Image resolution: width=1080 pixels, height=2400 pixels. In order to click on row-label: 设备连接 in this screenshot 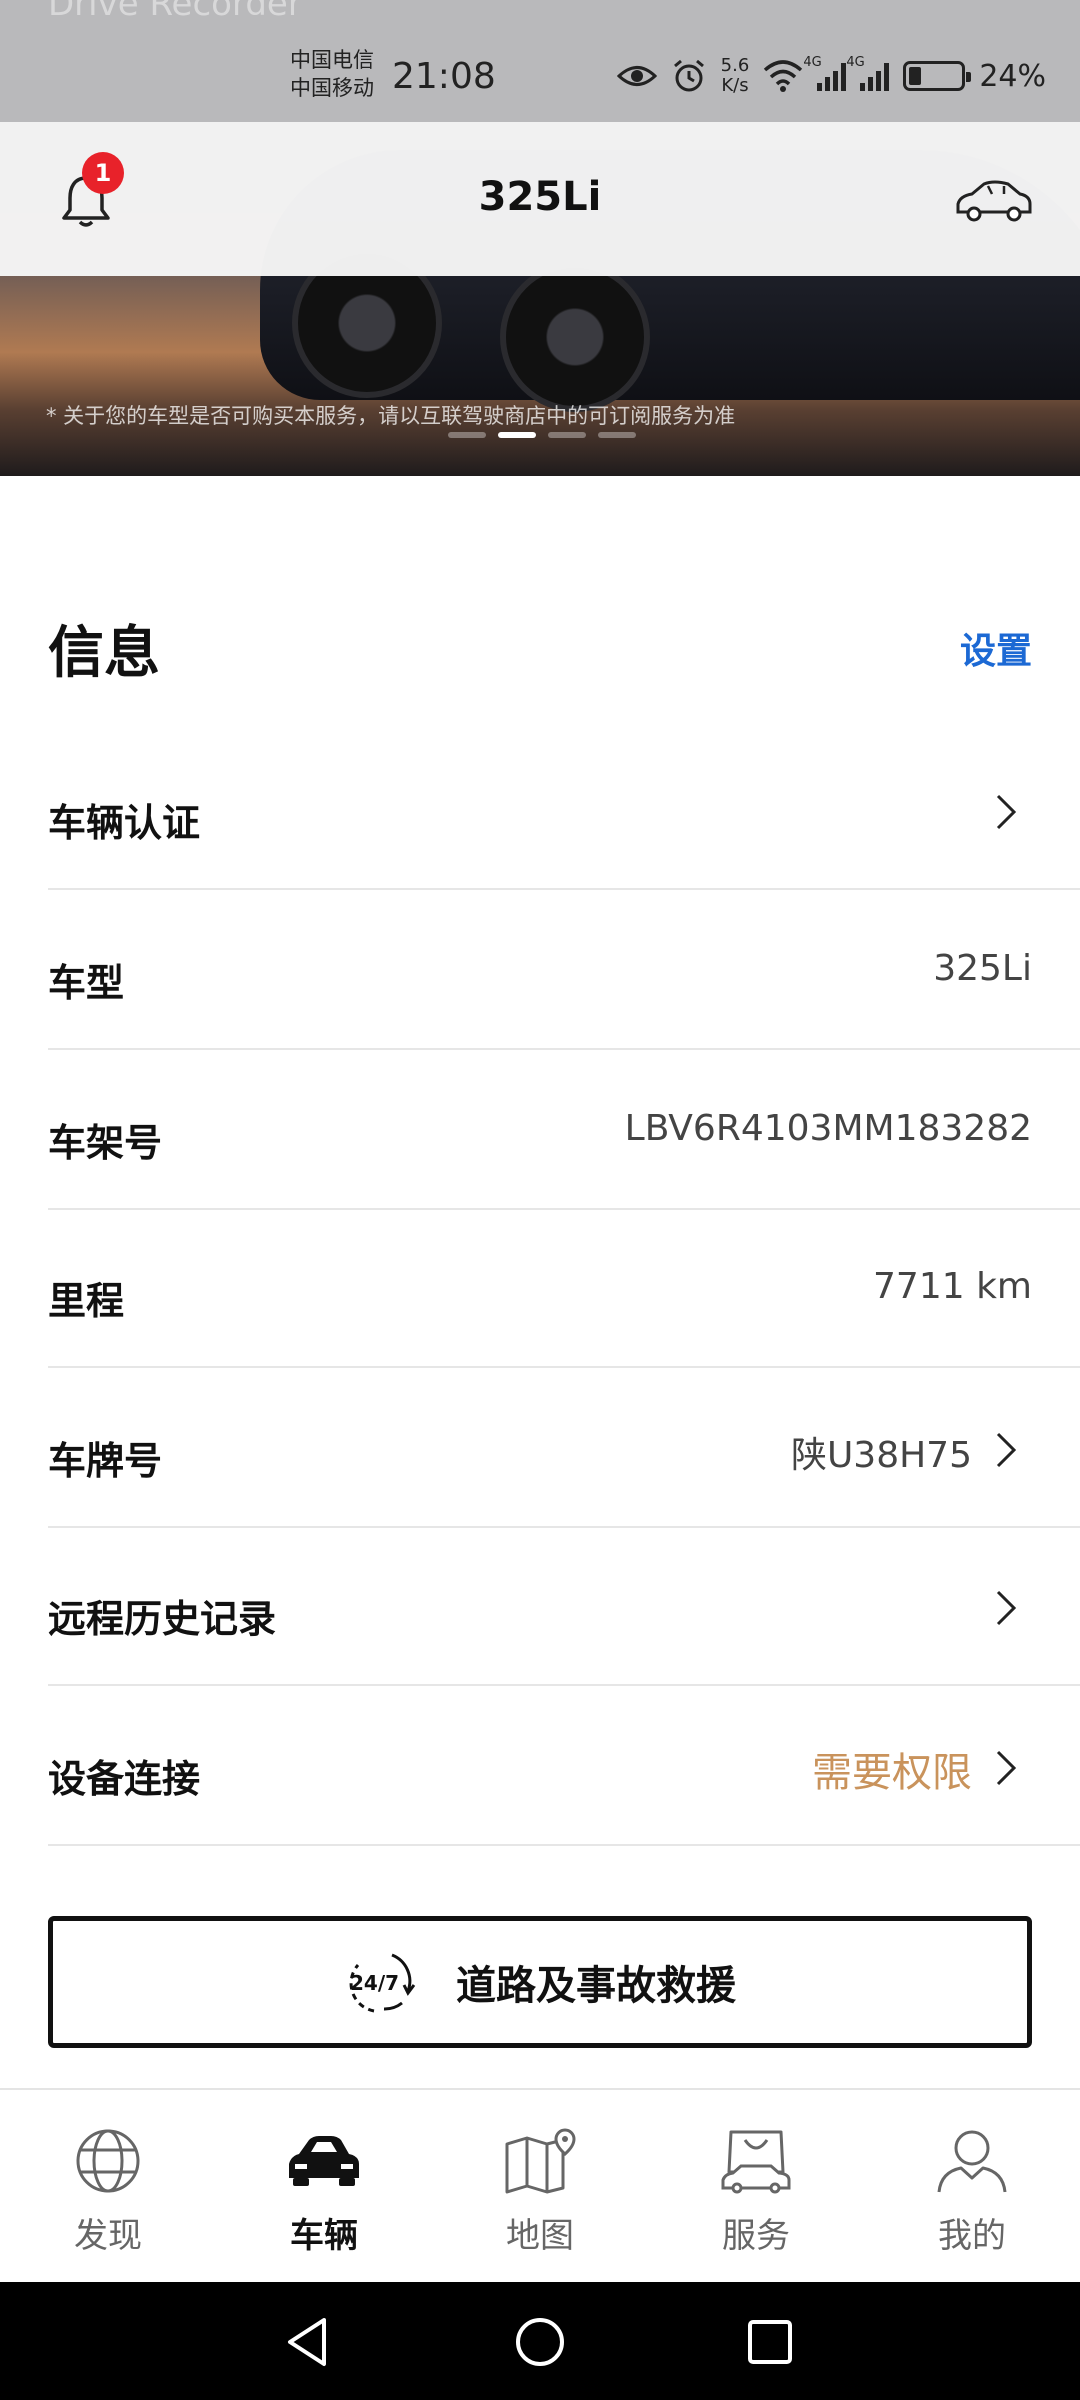, I will do `click(124, 1779)`.